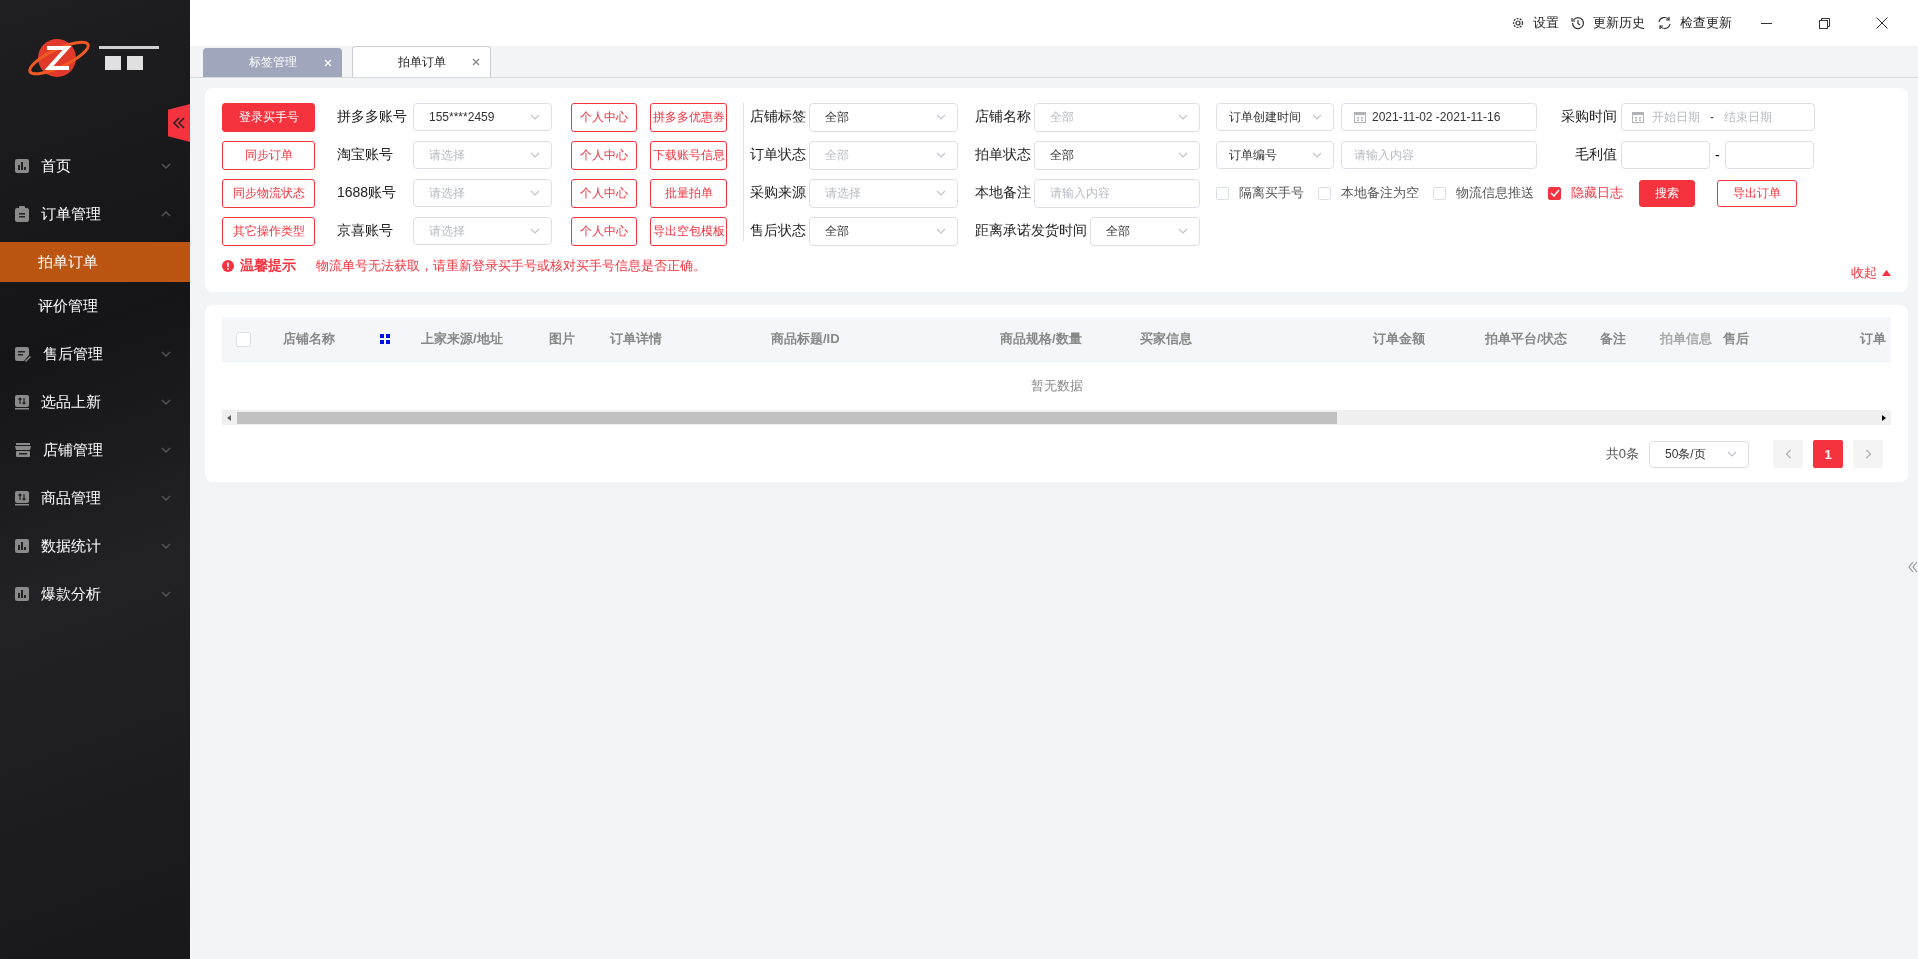 The height and width of the screenshot is (959, 1918). What do you see at coordinates (1041, 339) in the screenshot?
I see `column-header: 商品规格/数量` at bounding box center [1041, 339].